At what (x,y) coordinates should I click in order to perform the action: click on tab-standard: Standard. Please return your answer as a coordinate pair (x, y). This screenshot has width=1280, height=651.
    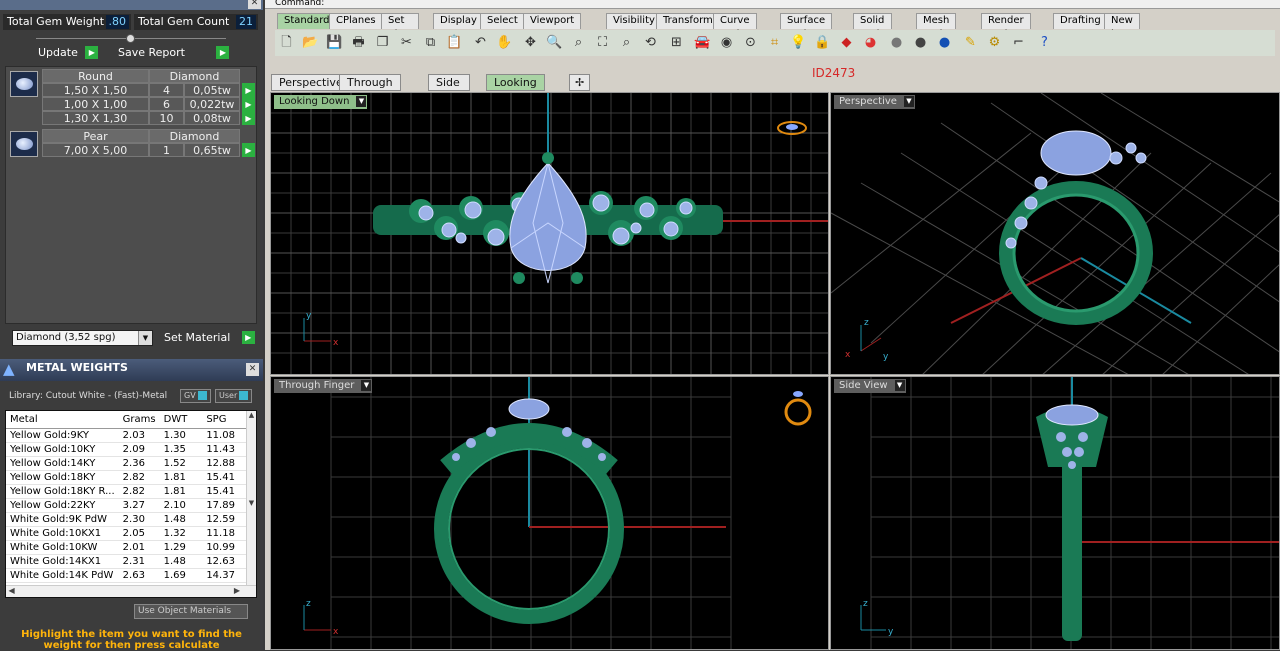
    Looking at the image, I should click on (307, 21).